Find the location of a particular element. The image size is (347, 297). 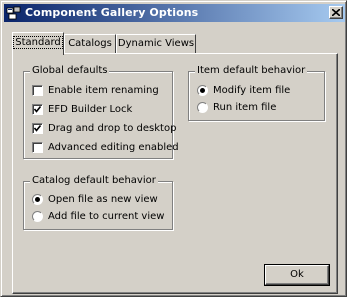

add-file-current-view-radio: Add file to current view is located at coordinates (98, 216).